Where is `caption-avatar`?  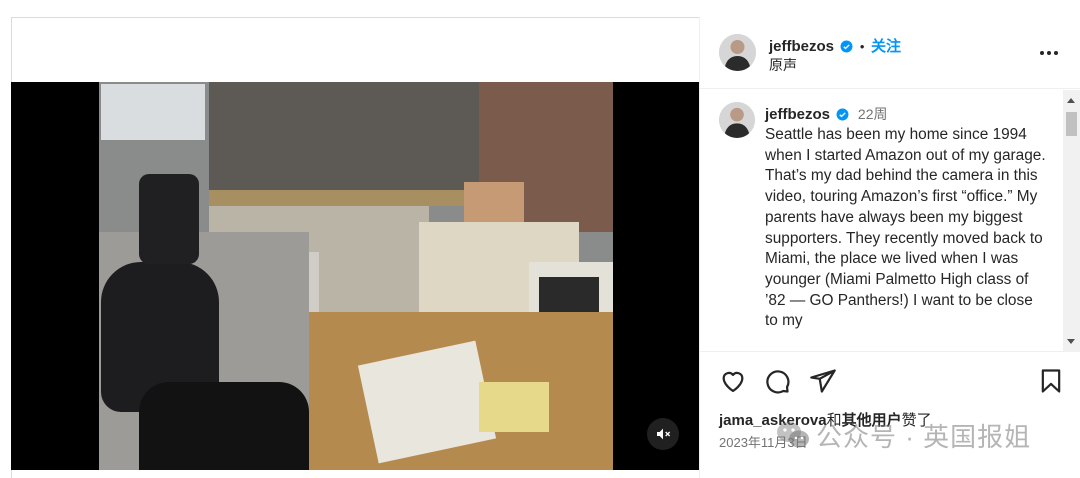 caption-avatar is located at coordinates (737, 120).